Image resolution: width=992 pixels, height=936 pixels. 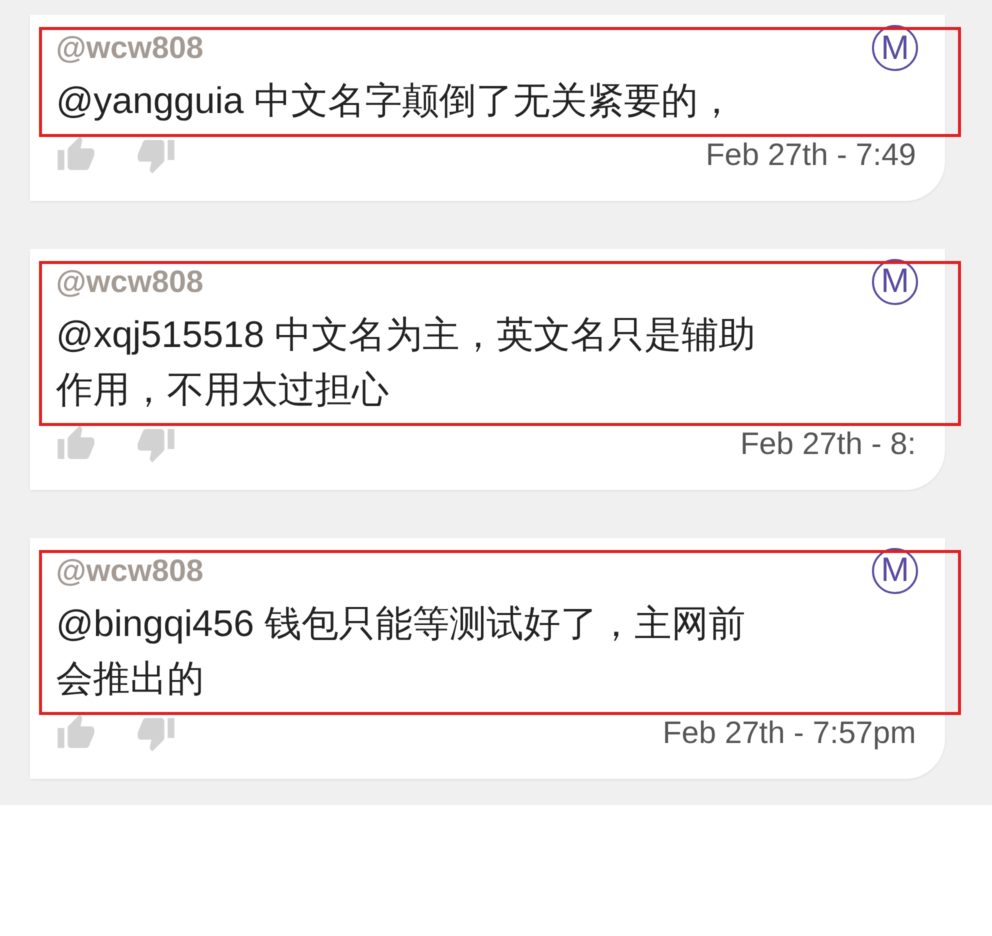 What do you see at coordinates (789, 732) in the screenshot?
I see `timestamp: Feb 27th - 7:57pm` at bounding box center [789, 732].